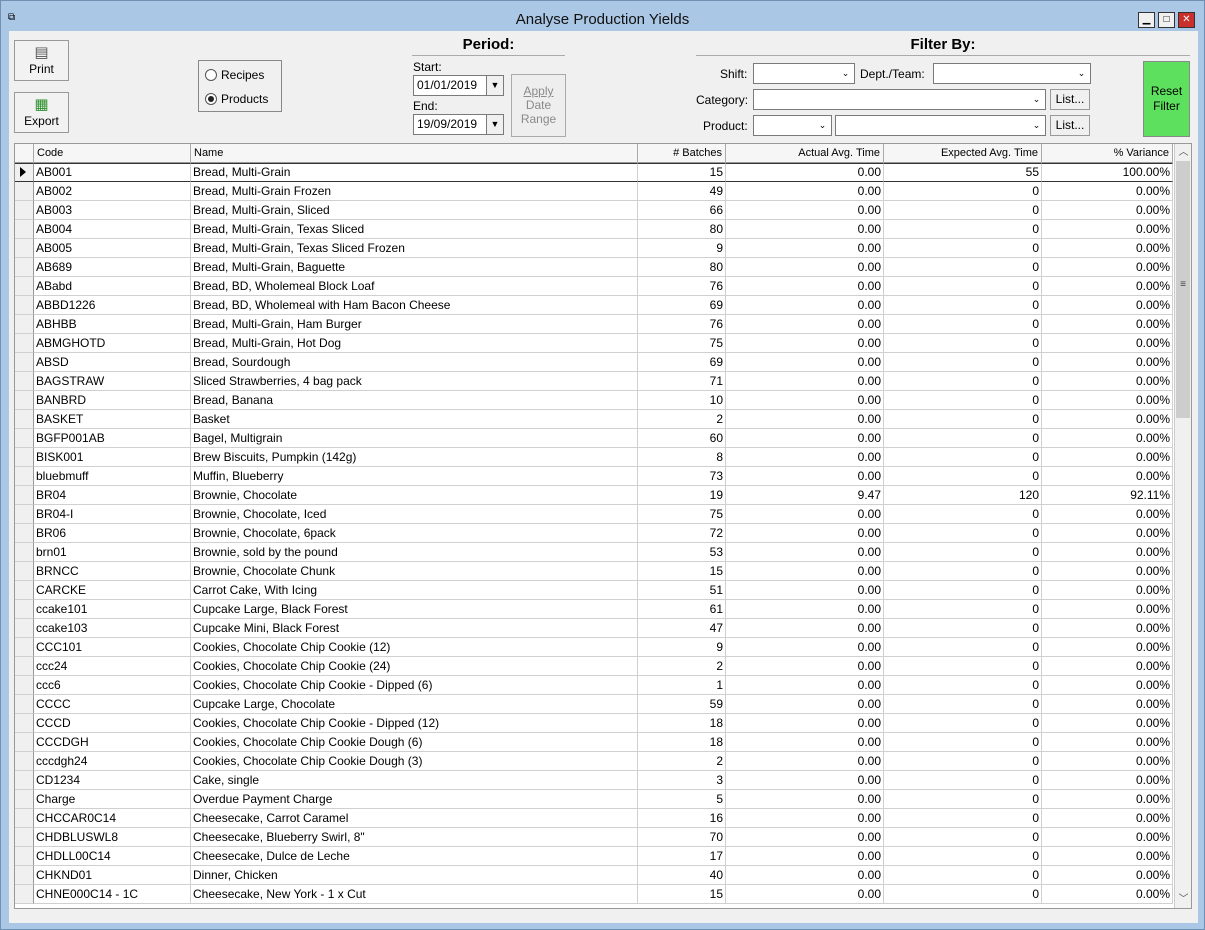 This screenshot has height=930, width=1205. What do you see at coordinates (414, 172) in the screenshot?
I see `cell-name: Bread, Multi-Grain` at bounding box center [414, 172].